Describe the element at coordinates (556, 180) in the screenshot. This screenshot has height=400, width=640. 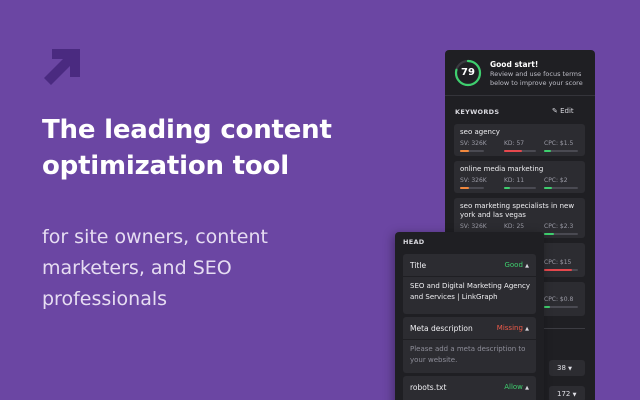
I see `keyword-cpc: CPC: $2` at that location.